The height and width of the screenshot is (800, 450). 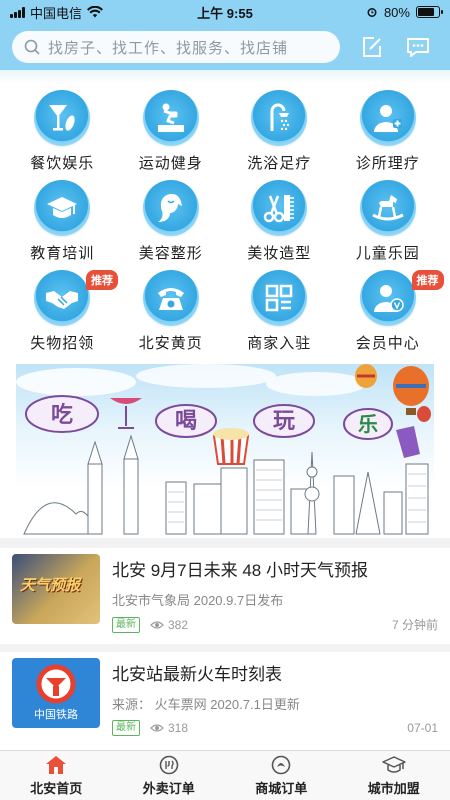 I want to click on battery-icon, so click(x=429, y=12).